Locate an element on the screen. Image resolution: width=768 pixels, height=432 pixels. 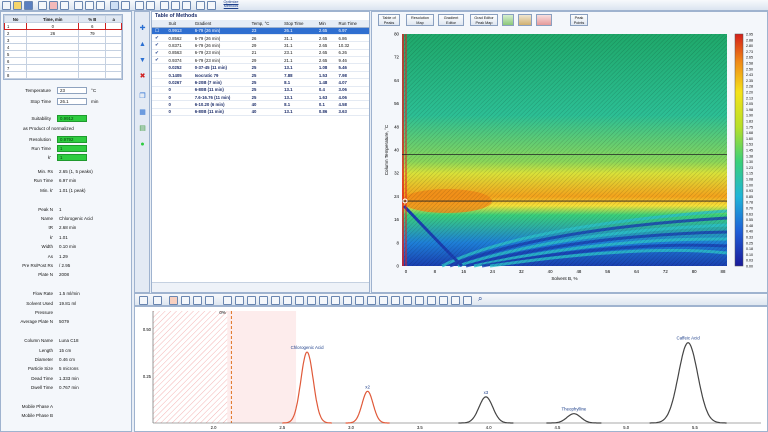
method-cell: 0.0267 is located at coordinates (178, 82).